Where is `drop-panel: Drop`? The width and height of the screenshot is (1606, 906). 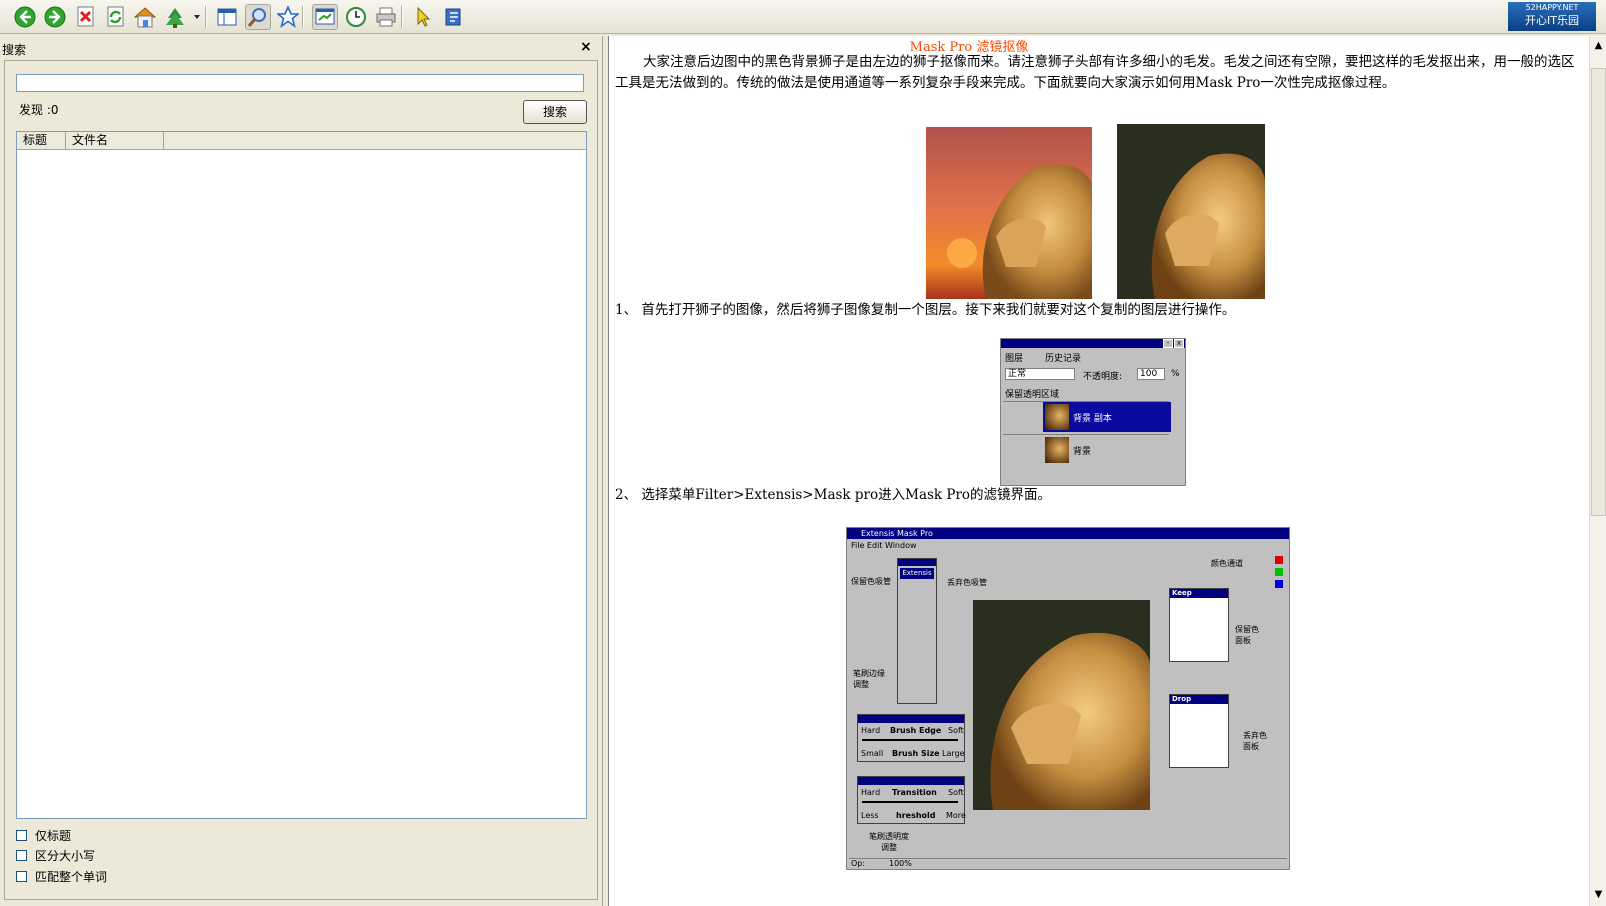
drop-panel: Drop is located at coordinates (1199, 731).